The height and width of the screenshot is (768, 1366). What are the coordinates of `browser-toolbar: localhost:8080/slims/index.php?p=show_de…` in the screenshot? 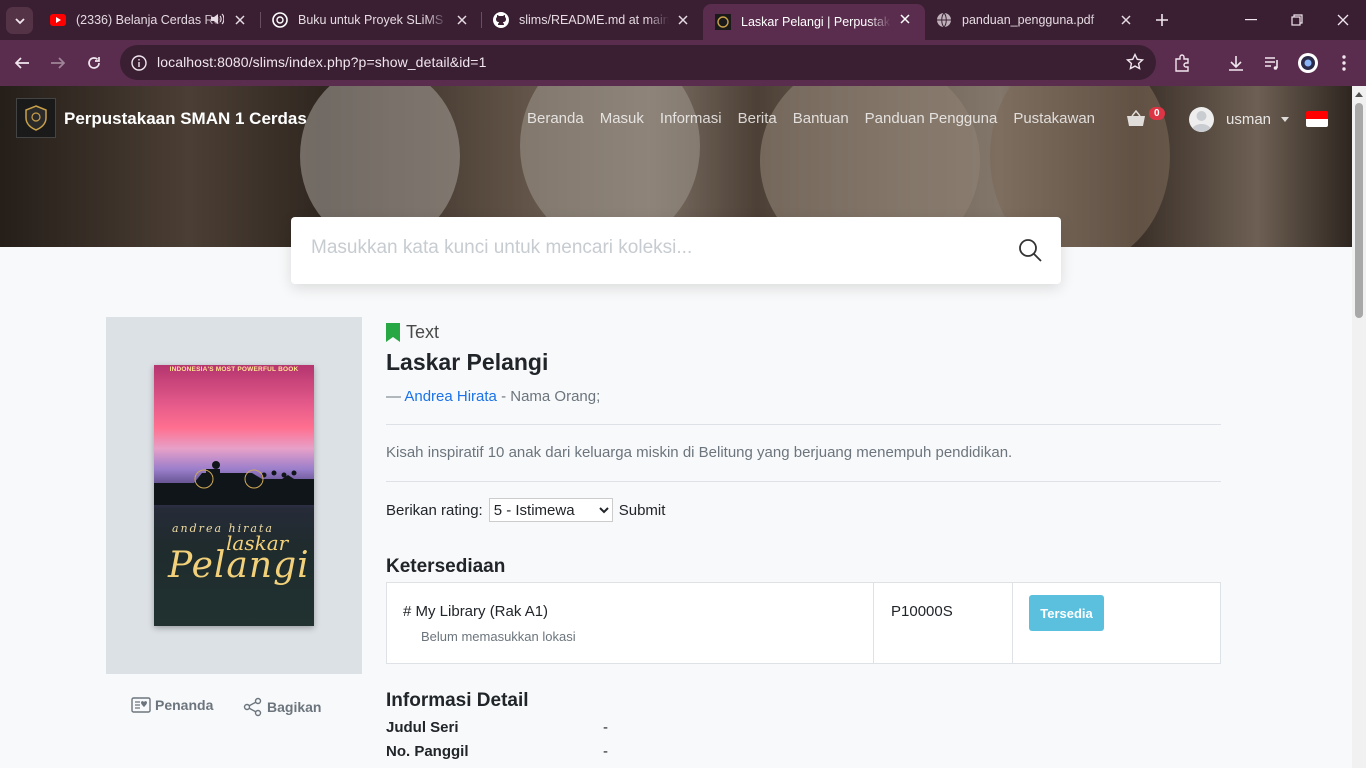 It's located at (683, 63).